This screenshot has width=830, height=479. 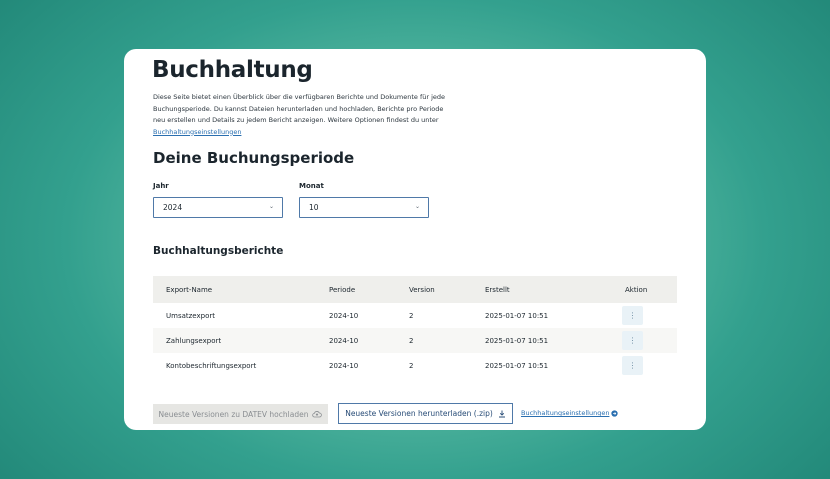 What do you see at coordinates (497, 289) in the screenshot?
I see `column-header-created: Erstellt` at bounding box center [497, 289].